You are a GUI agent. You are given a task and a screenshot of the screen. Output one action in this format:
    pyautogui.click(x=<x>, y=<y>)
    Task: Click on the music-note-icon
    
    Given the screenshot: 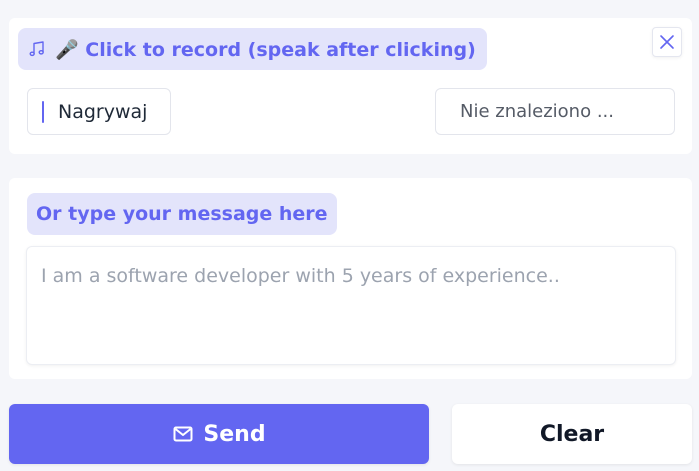 What is the action you would take?
    pyautogui.click(x=37, y=49)
    